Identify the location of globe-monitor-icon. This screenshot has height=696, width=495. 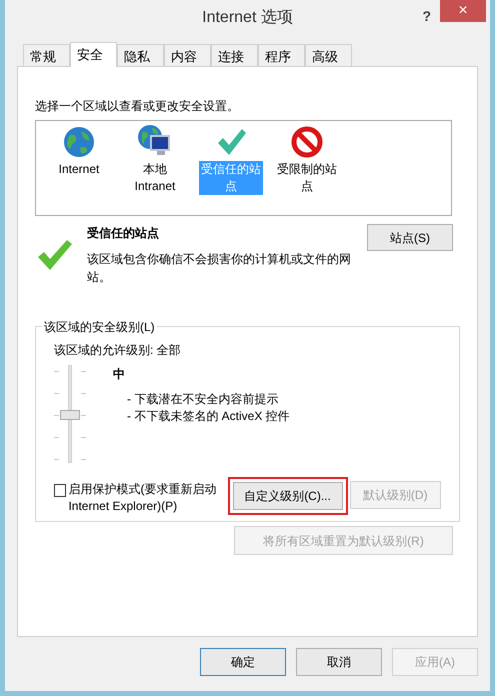
(155, 141).